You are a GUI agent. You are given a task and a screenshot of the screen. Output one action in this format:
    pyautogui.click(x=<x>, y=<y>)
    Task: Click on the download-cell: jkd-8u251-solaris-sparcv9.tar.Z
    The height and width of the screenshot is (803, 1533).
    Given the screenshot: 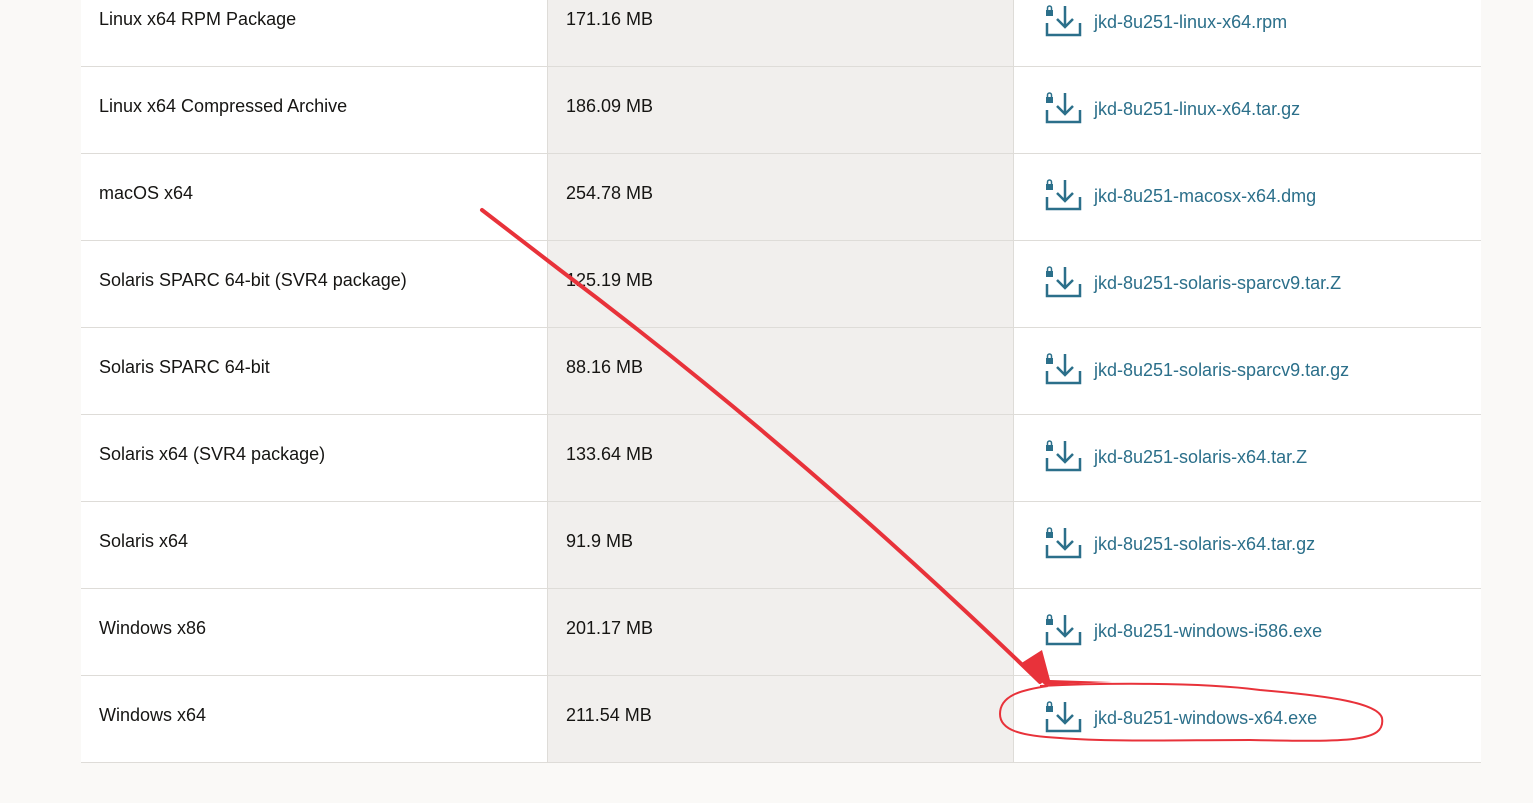 What is the action you would take?
    pyautogui.click(x=1247, y=284)
    